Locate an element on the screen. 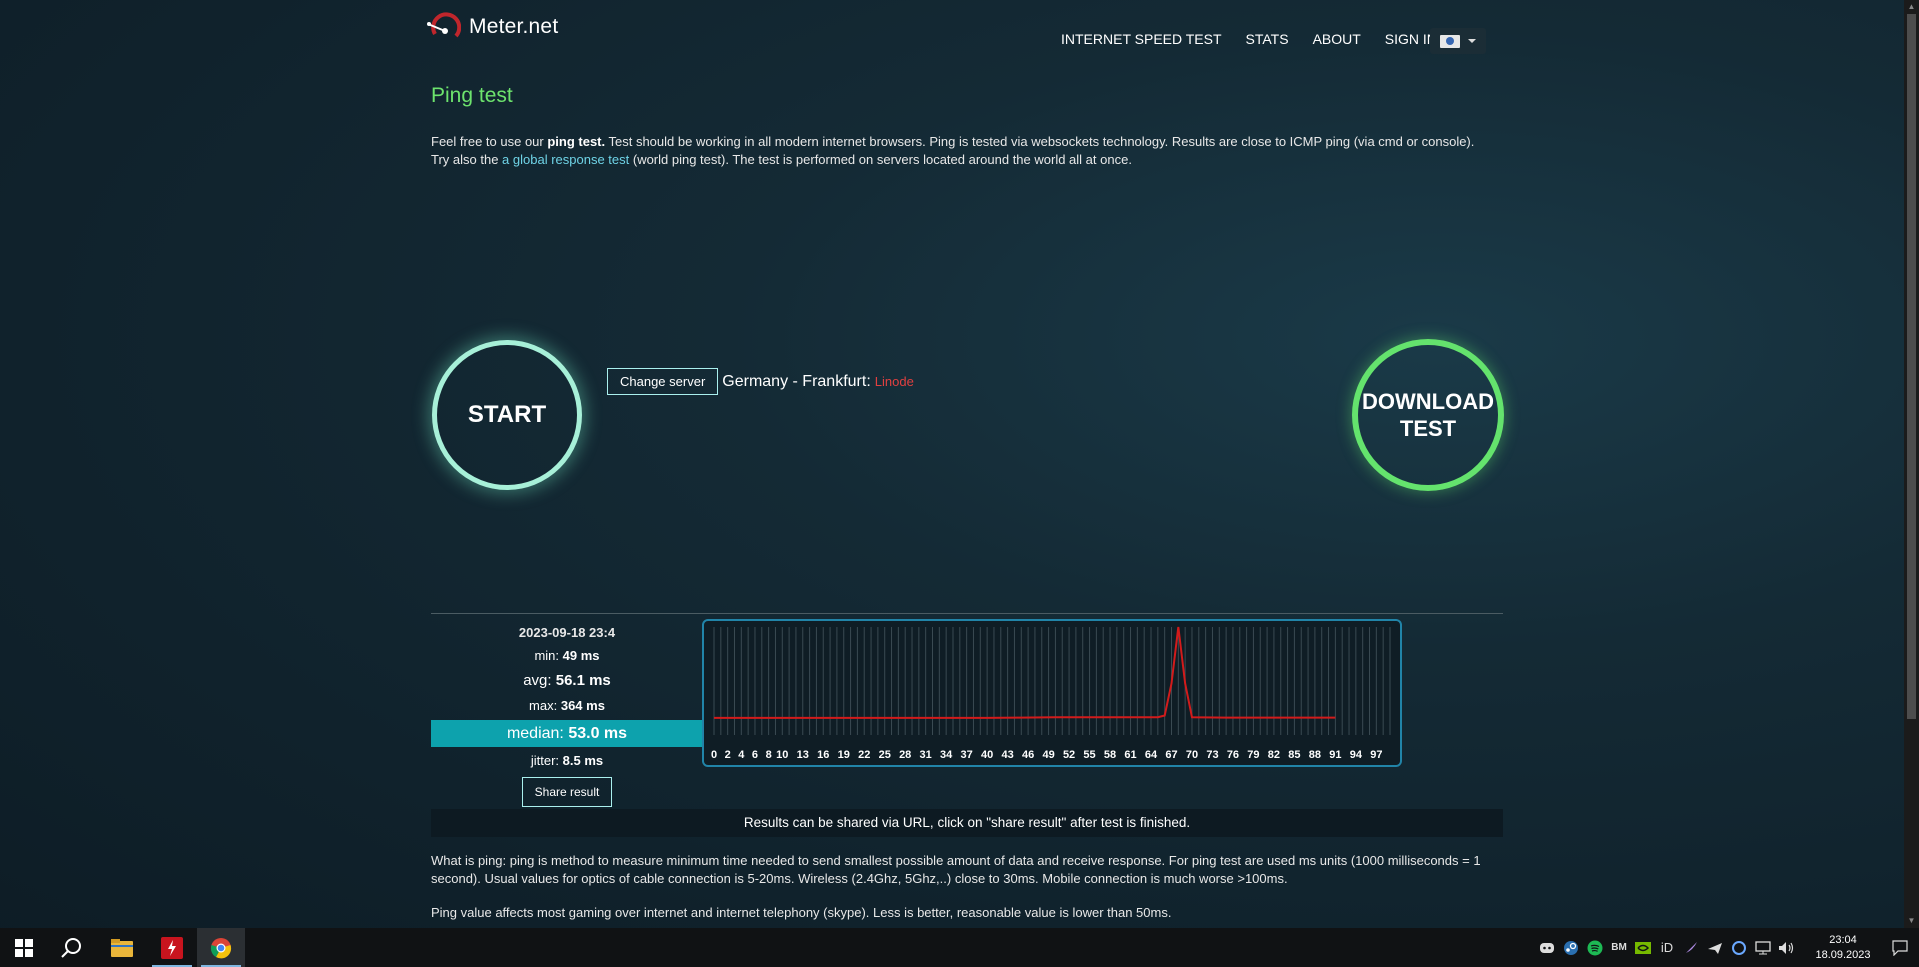 This screenshot has height=967, width=1919. speaker-icon is located at coordinates (1786, 947).